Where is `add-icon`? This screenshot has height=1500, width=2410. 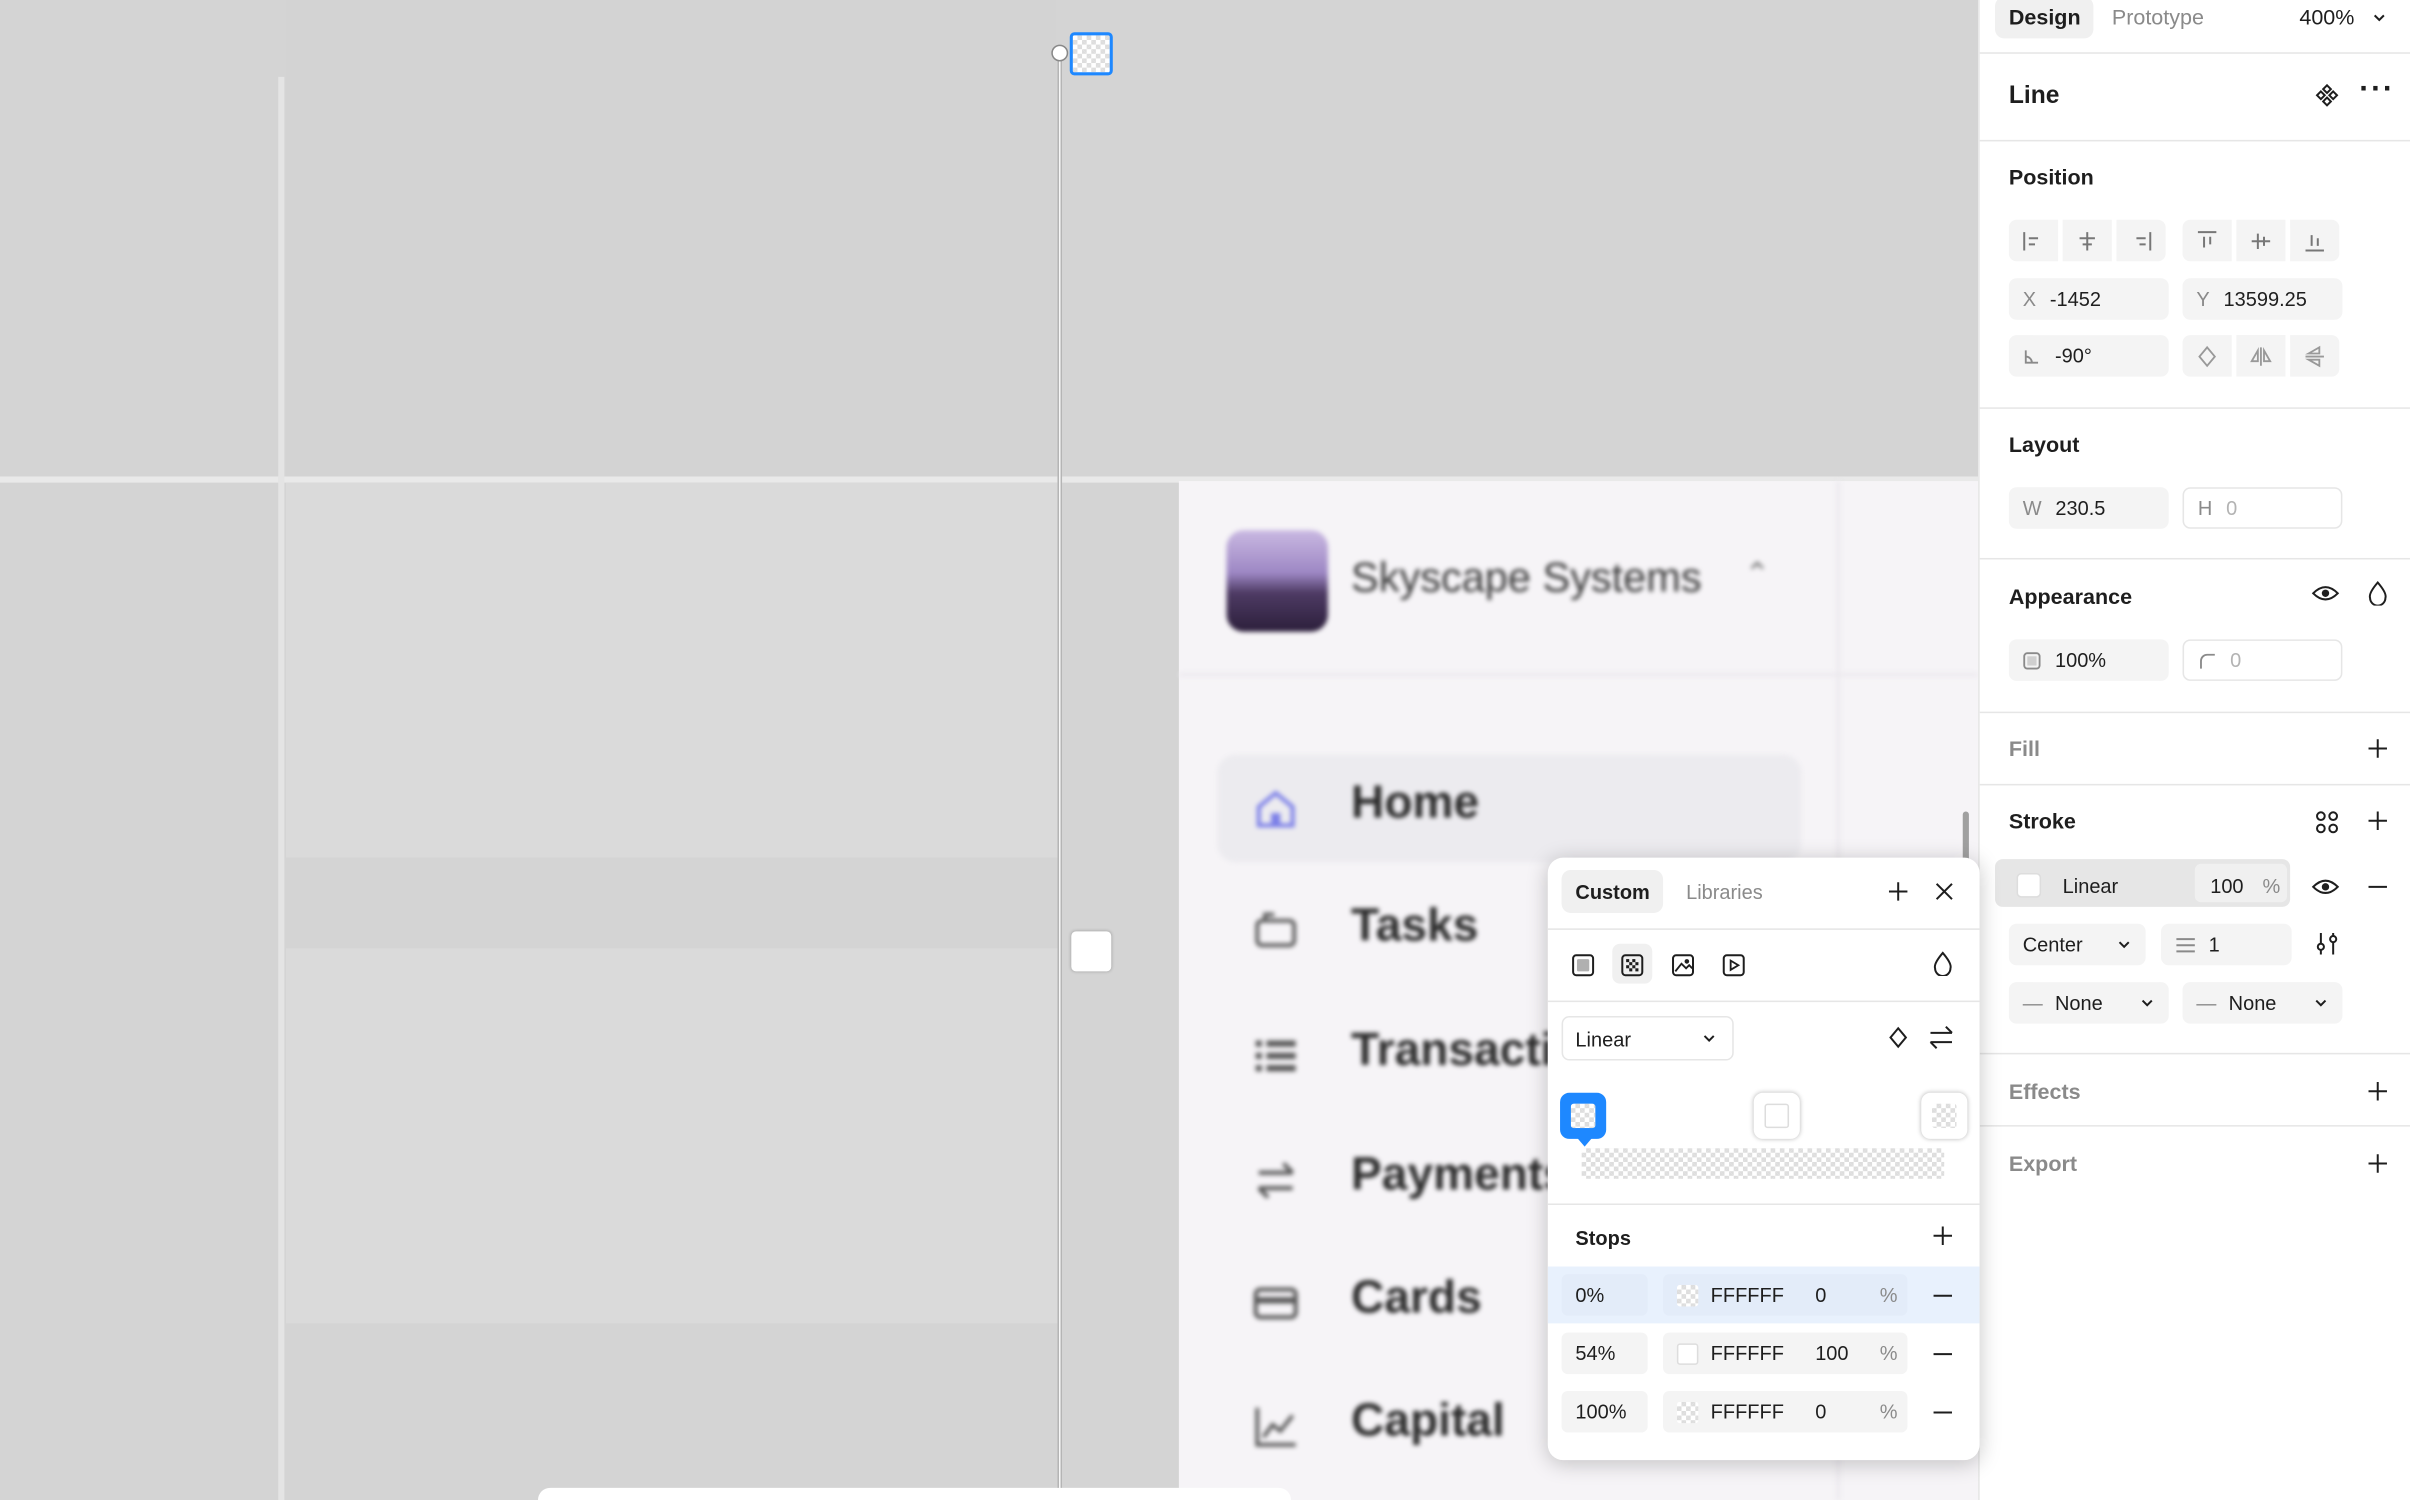
add-icon is located at coordinates (1898, 892).